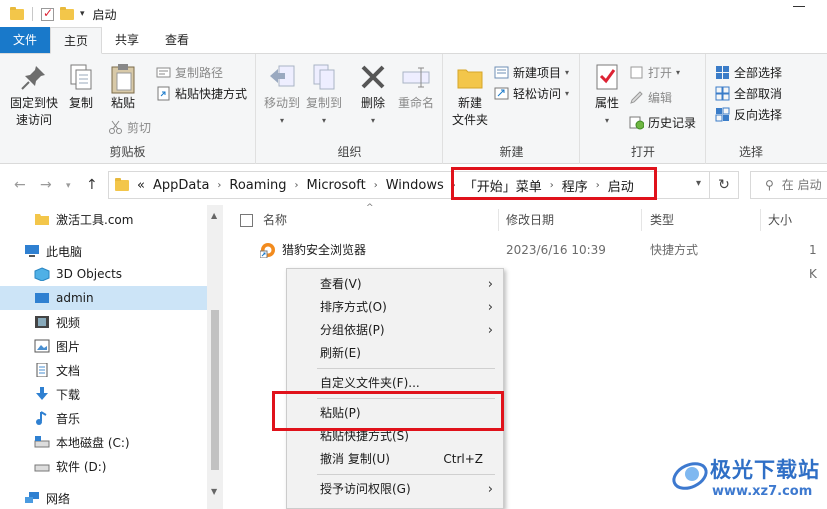 Image resolution: width=827 pixels, height=509 pixels. Describe the element at coordinates (103, 394) in the screenshot. I see `nav-item-downloads: 下载` at that location.